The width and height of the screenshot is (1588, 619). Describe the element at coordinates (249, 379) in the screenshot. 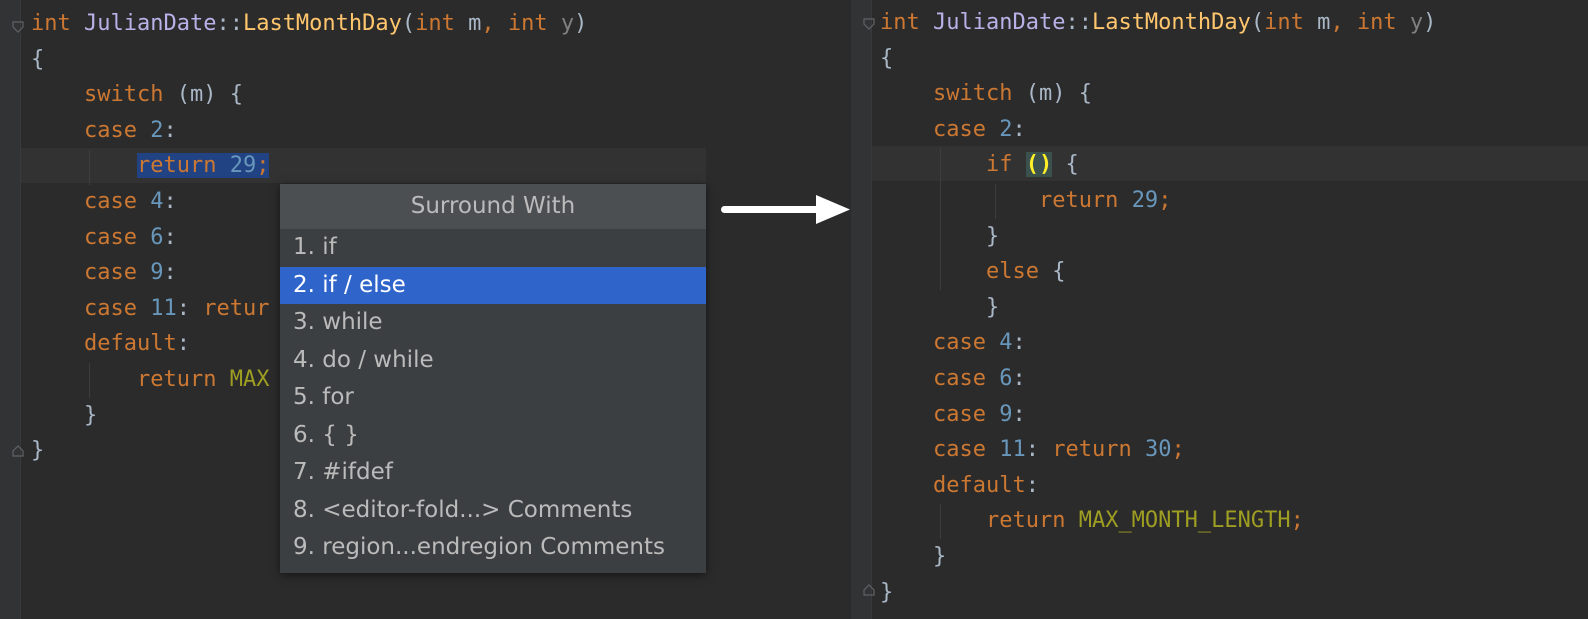

I see `code-token: MAX` at that location.